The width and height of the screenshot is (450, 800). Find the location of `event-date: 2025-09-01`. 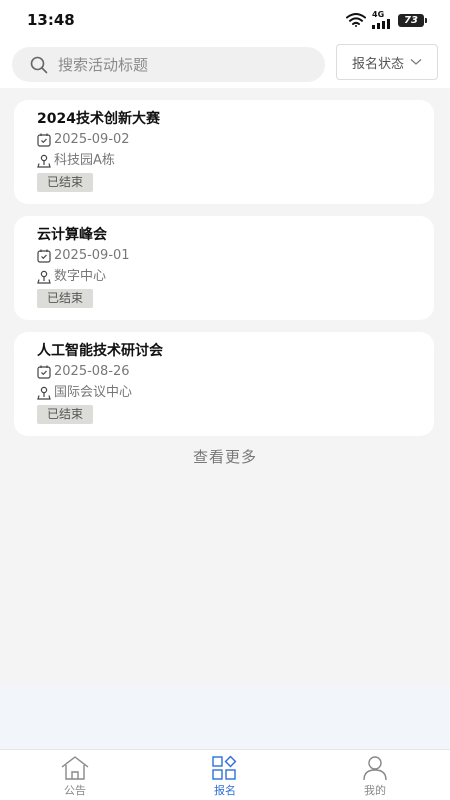

event-date: 2025-09-01 is located at coordinates (92, 255).